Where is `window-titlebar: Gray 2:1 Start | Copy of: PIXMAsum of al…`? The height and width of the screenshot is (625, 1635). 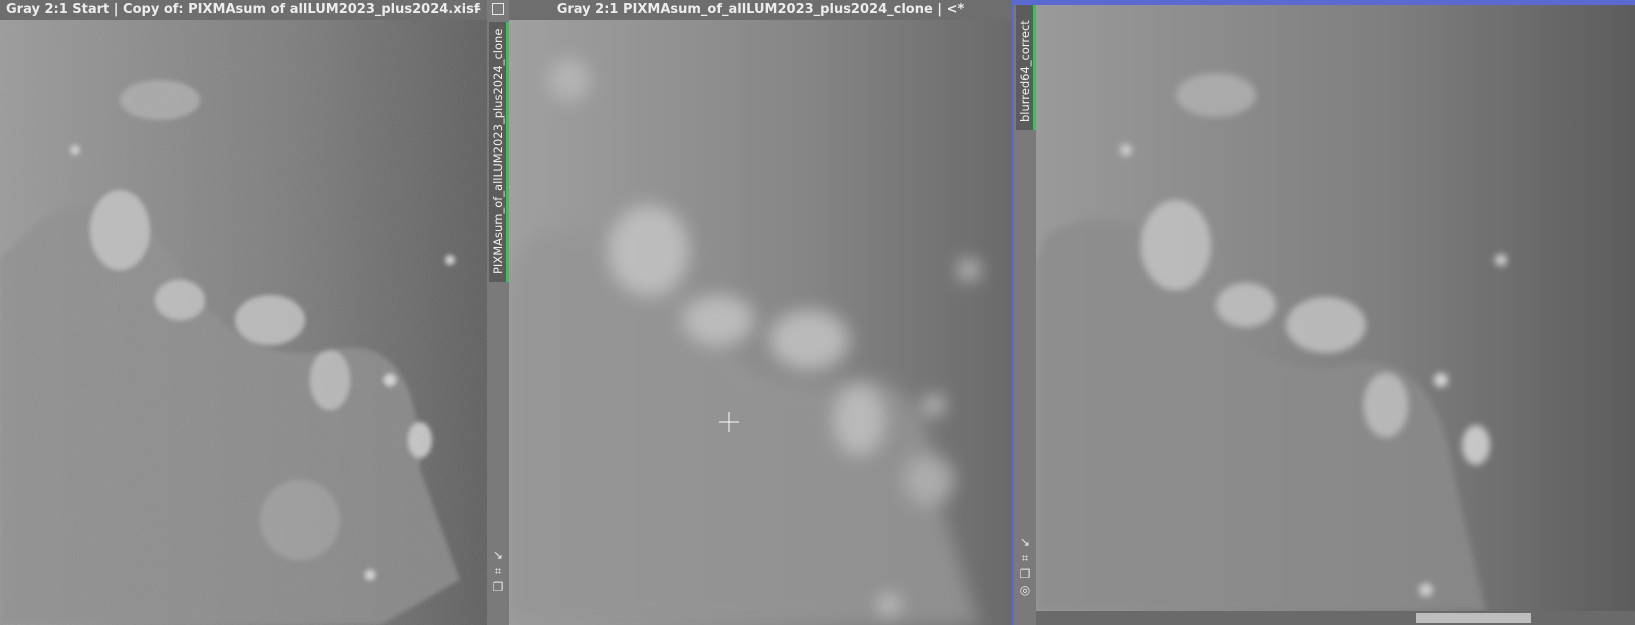 window-titlebar: Gray 2:1 Start | Copy of: PIXMAsum of al… is located at coordinates (243, 10).